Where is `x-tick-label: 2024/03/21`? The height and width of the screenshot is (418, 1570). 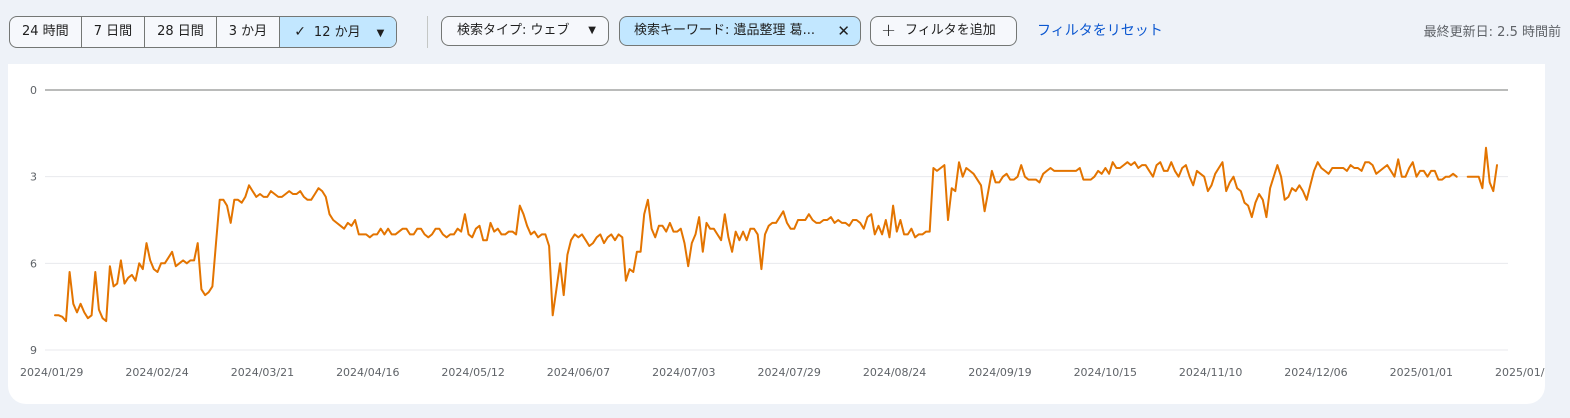
x-tick-label: 2024/03/21 is located at coordinates (262, 372).